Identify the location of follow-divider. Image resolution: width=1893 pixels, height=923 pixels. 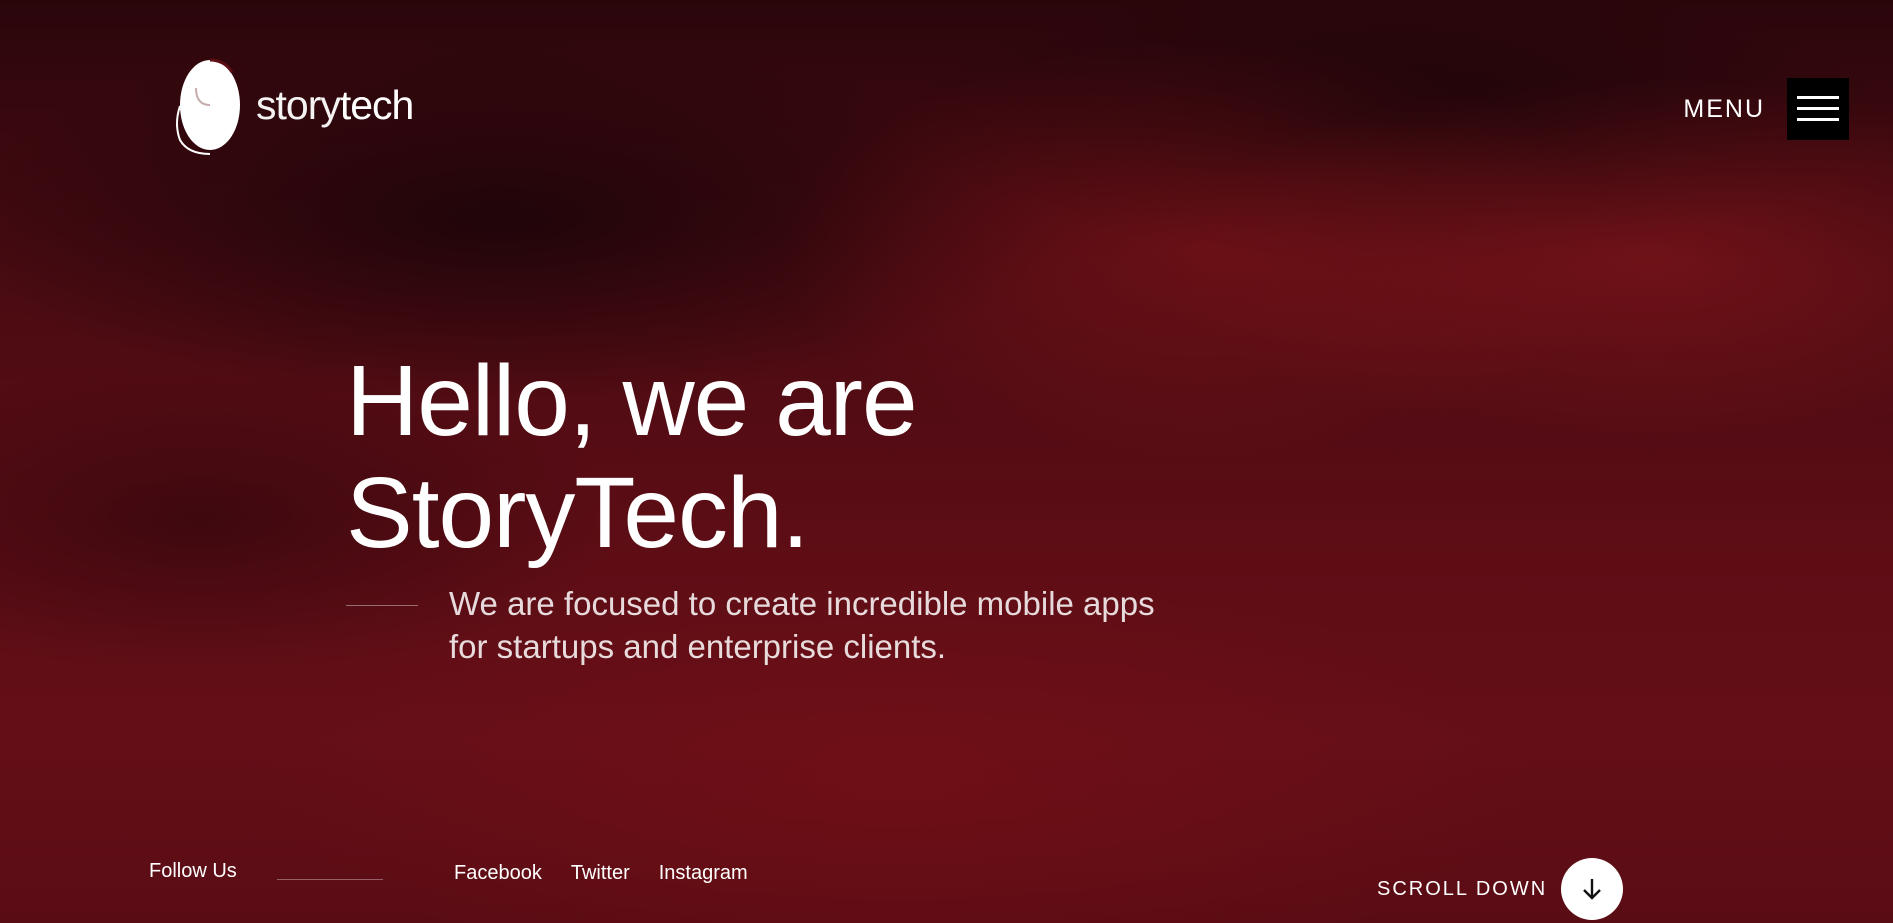
(330, 879).